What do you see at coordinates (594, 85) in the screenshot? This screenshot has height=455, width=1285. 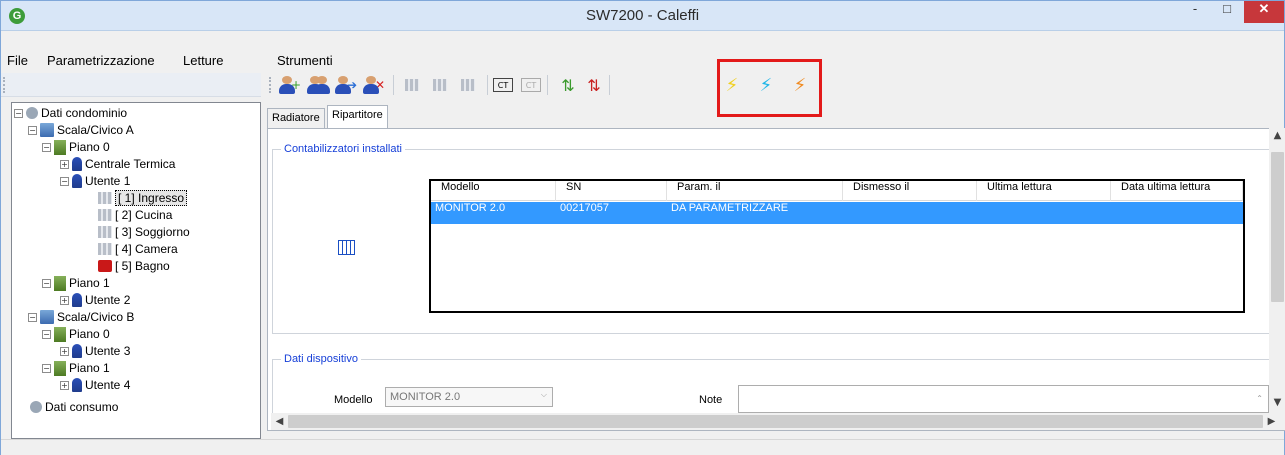 I see `meter-remove-icon: ⇅` at bounding box center [594, 85].